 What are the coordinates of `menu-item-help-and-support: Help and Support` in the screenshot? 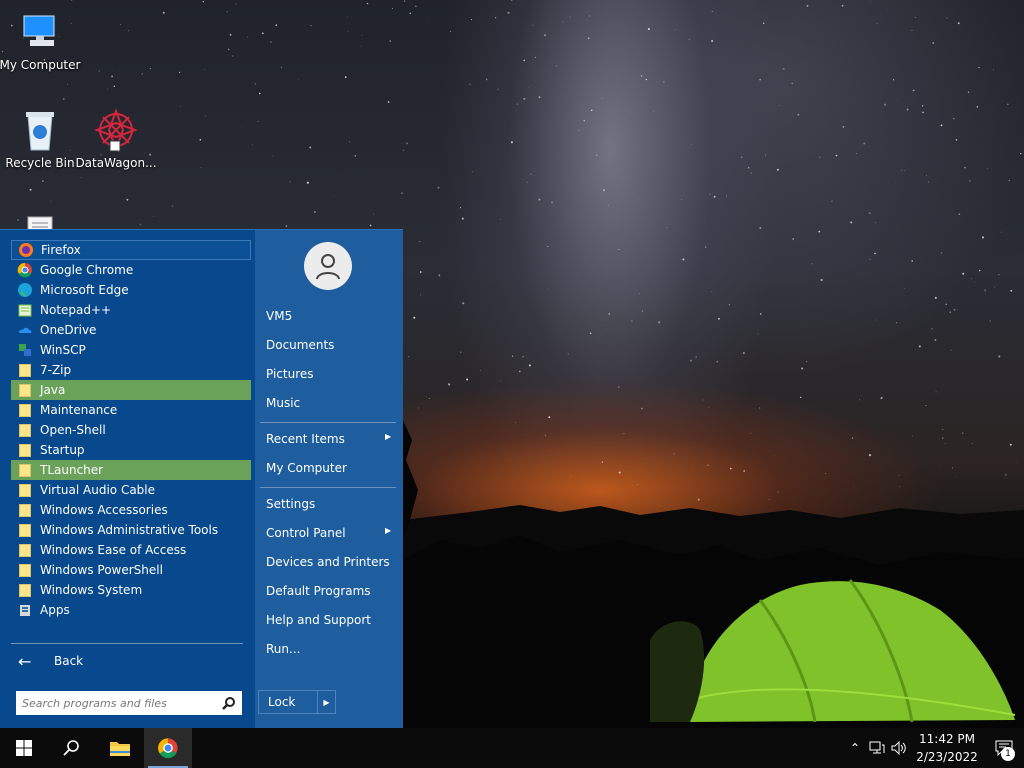 It's located at (318, 620).